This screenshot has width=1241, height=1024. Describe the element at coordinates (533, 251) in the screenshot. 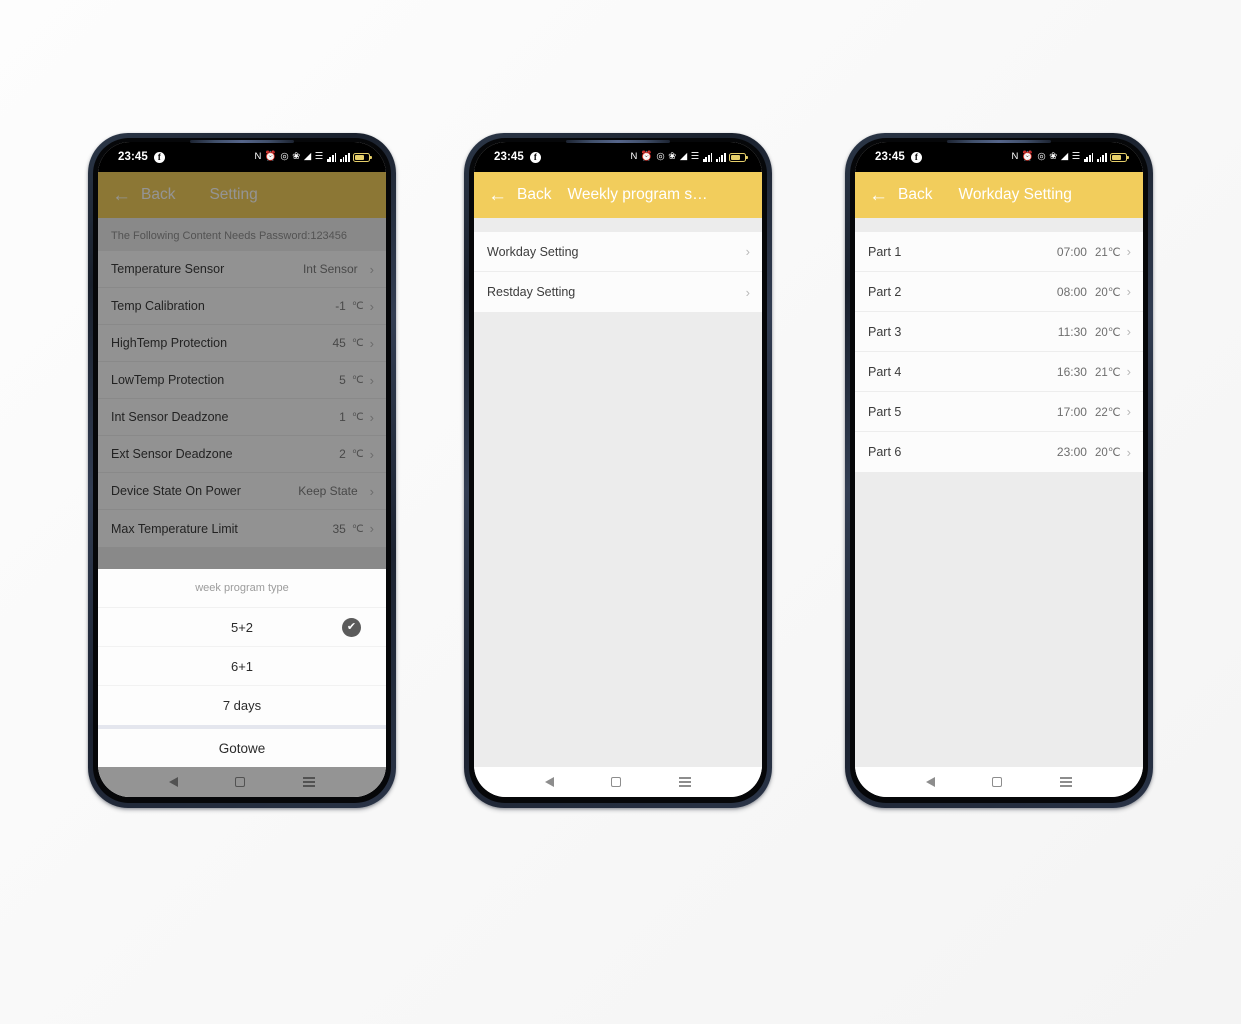

I see `row-label: Workday Setting` at that location.